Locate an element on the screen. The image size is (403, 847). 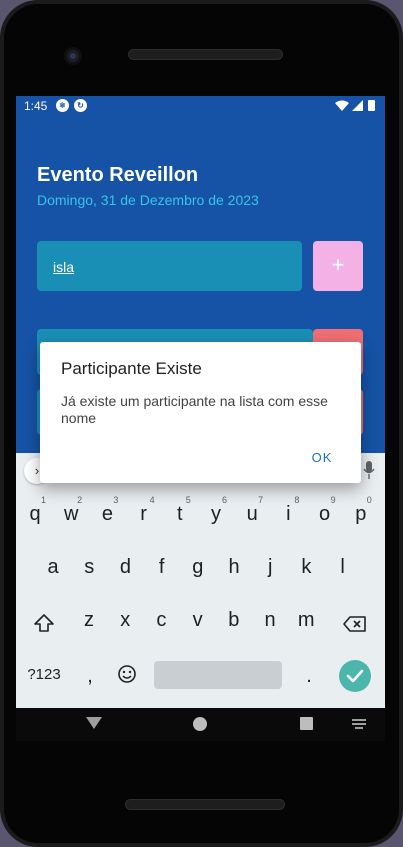
navigation-bar is located at coordinates (200, 724).